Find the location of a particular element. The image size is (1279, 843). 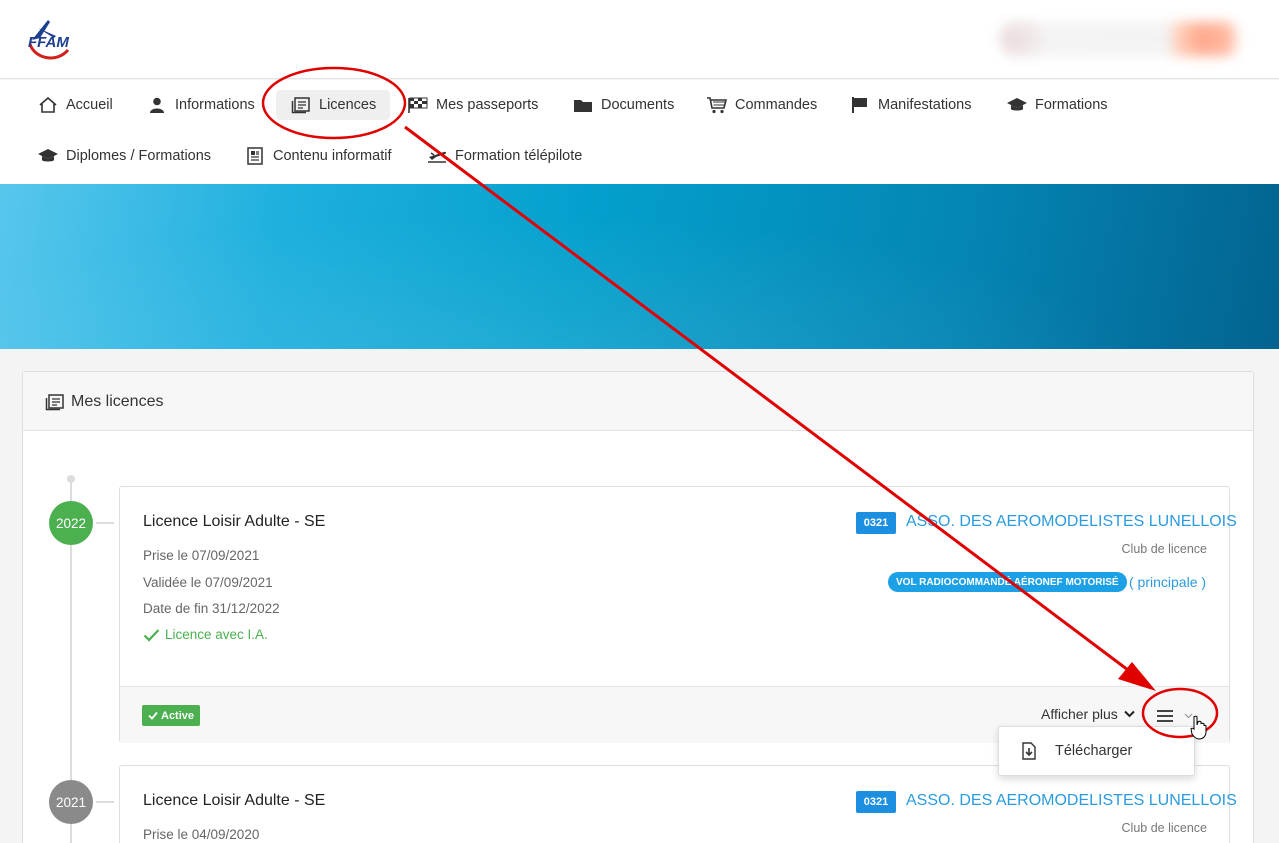

flag-icon is located at coordinates (860, 105).